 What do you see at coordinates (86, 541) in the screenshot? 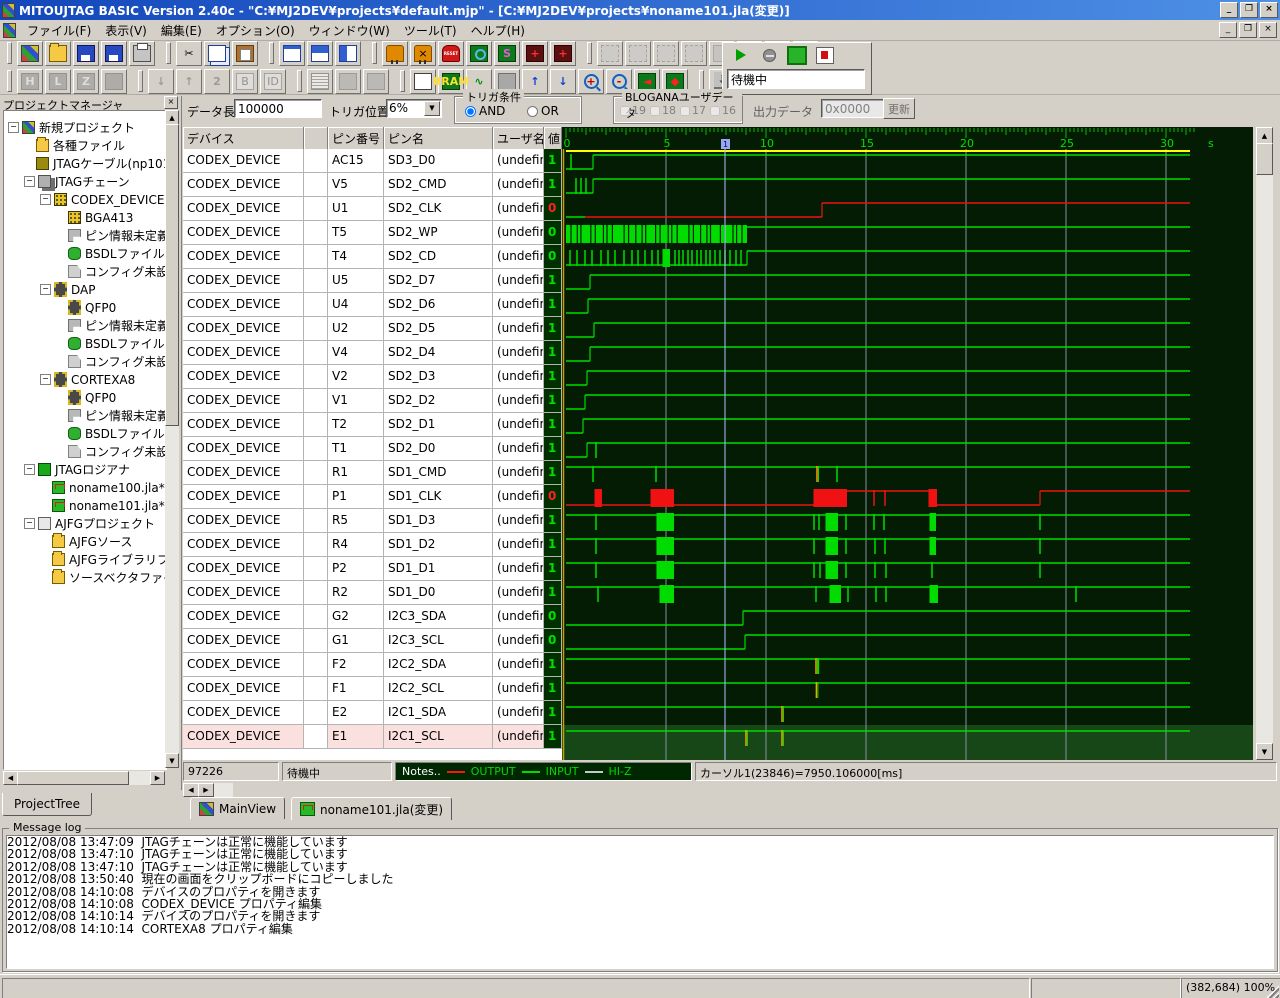
I see `tree-item: AJFGソース` at bounding box center [86, 541].